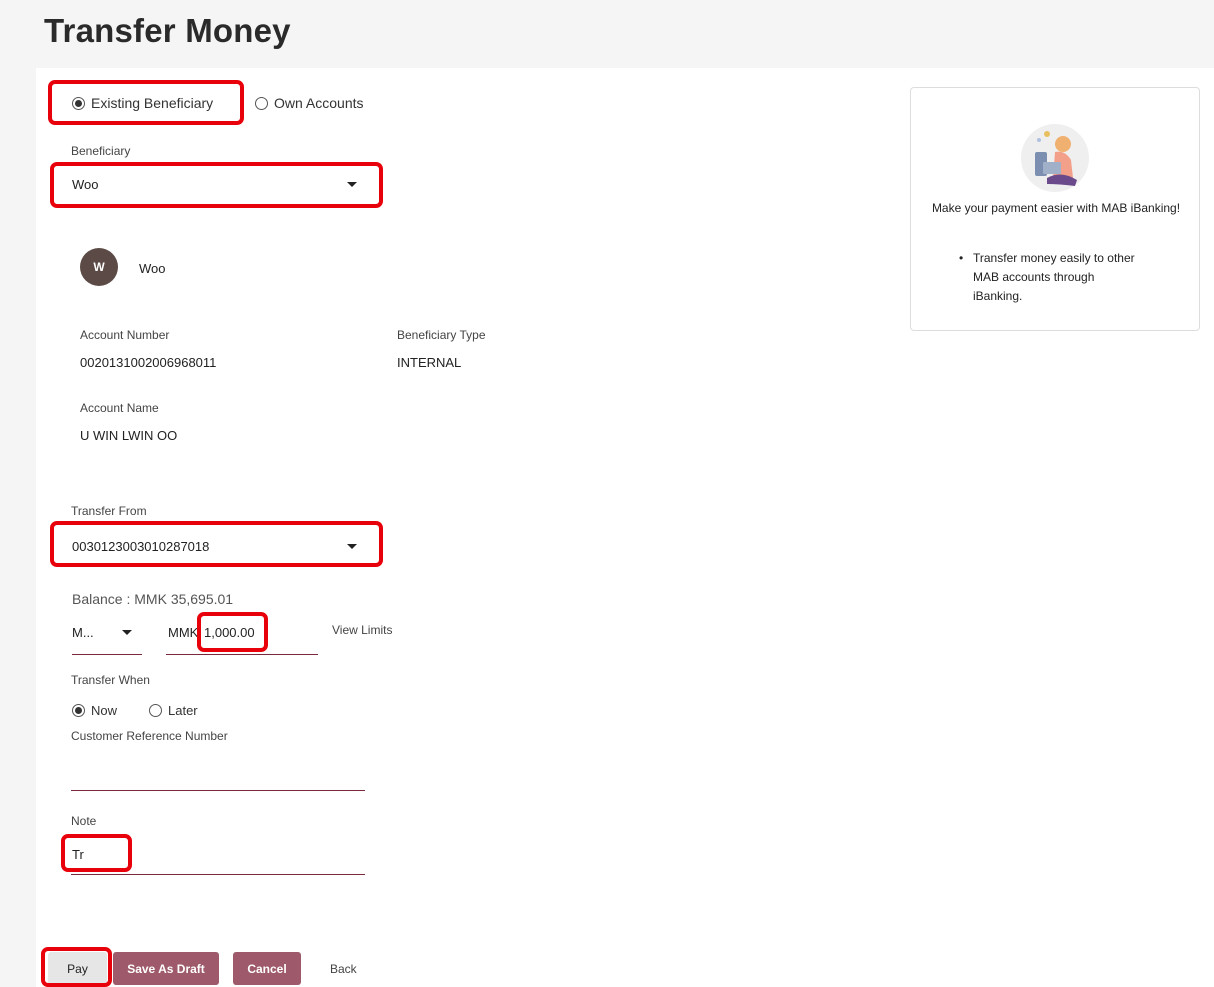  What do you see at coordinates (148, 362) in the screenshot?
I see `account-number-value: 0020131002006968011` at bounding box center [148, 362].